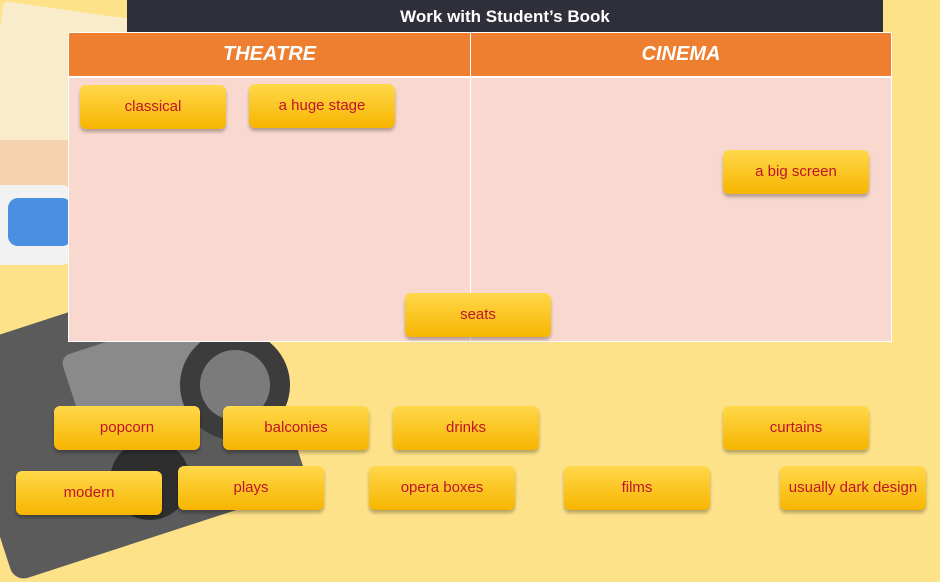  What do you see at coordinates (89, 493) in the screenshot?
I see `card-modern: modern` at bounding box center [89, 493].